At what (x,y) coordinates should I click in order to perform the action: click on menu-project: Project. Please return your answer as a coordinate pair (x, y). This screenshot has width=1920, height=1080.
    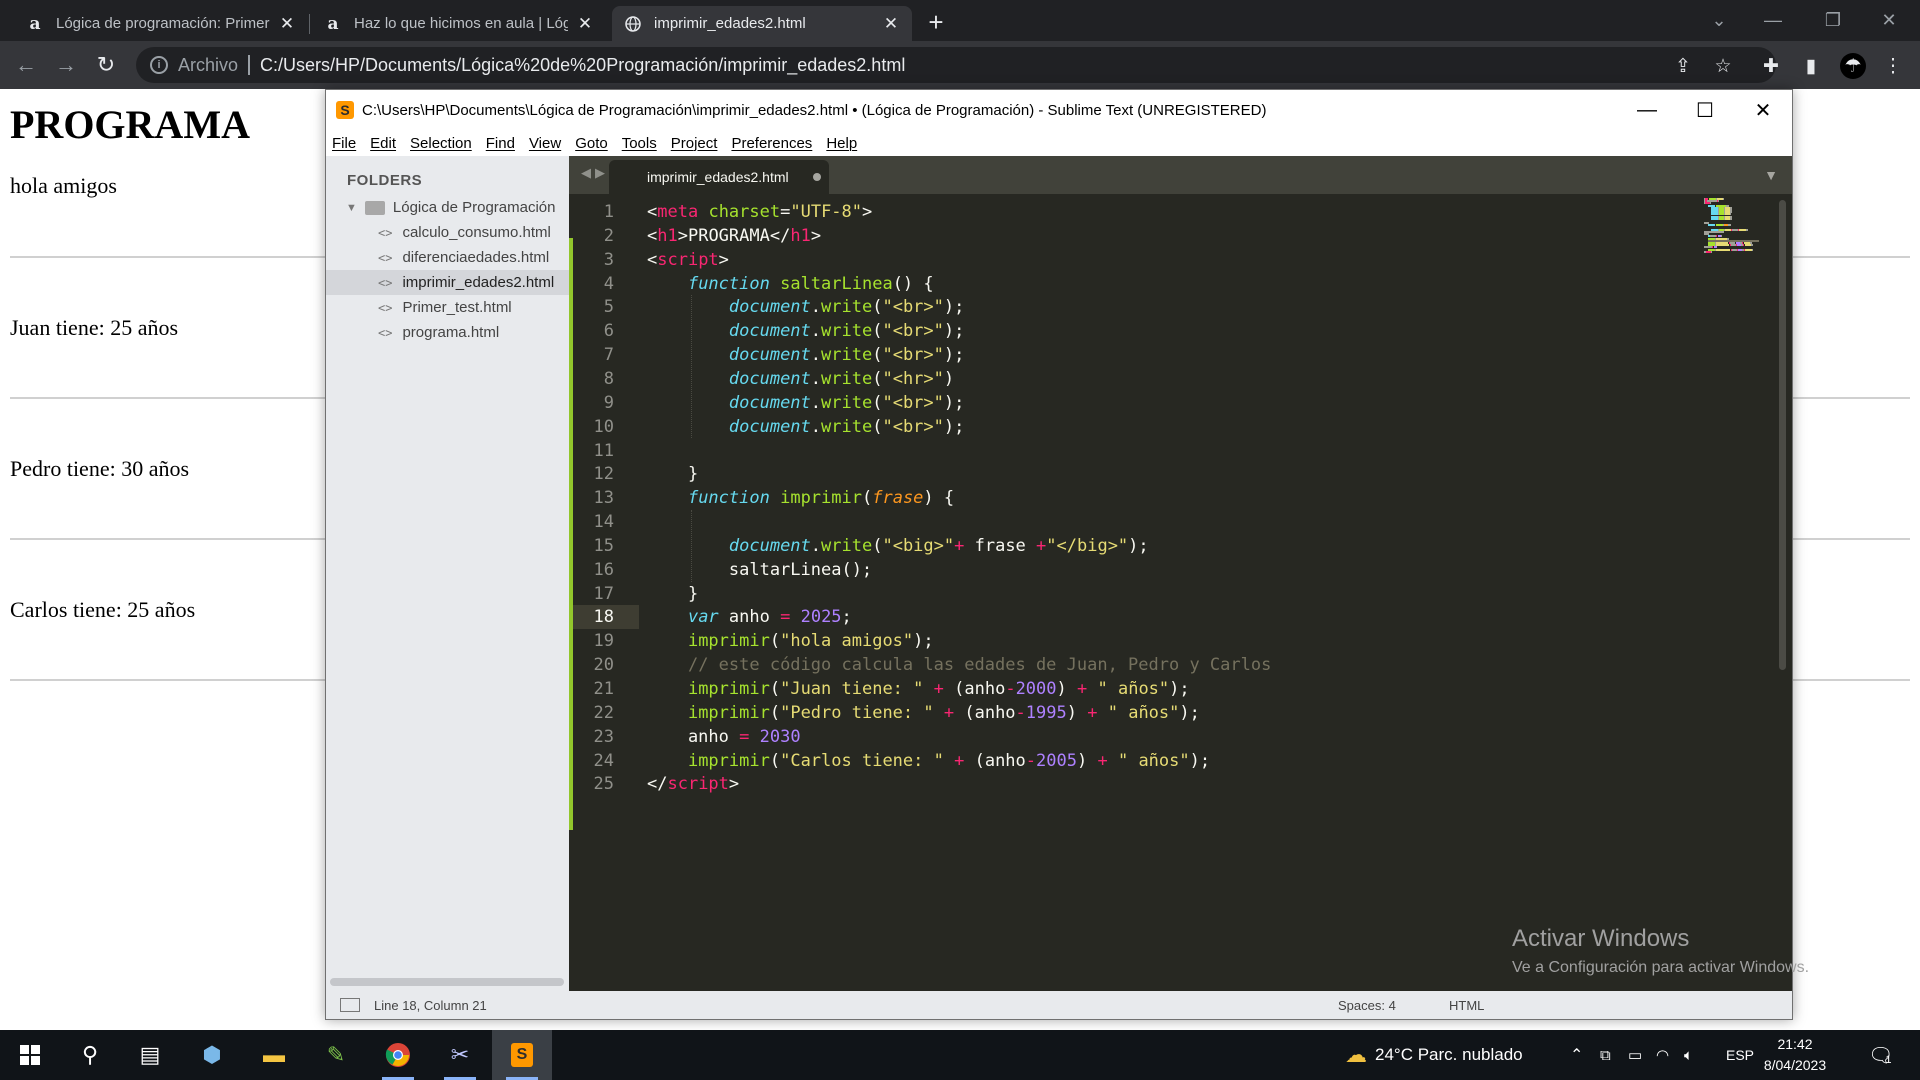
    Looking at the image, I should click on (694, 143).